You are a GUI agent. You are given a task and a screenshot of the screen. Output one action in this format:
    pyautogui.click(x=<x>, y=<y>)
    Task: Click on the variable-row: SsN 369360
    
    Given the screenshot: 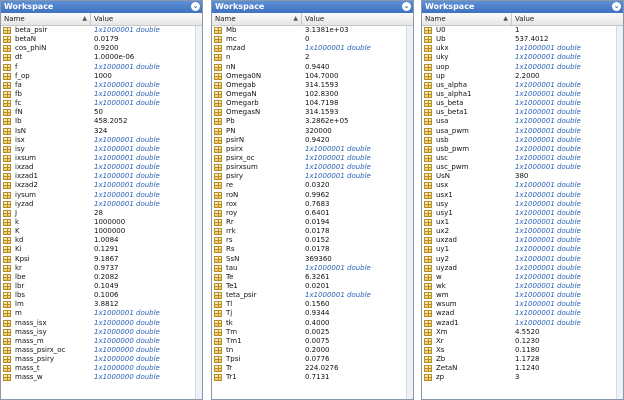 What is the action you would take?
    pyautogui.click(x=312, y=259)
    